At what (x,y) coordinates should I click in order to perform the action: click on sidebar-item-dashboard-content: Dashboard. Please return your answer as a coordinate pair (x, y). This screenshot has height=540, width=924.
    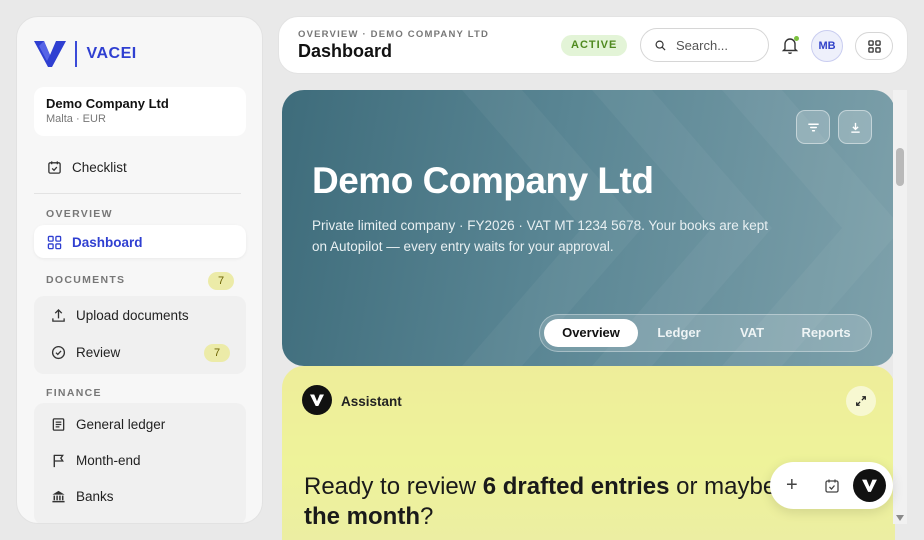
    Looking at the image, I should click on (94, 242).